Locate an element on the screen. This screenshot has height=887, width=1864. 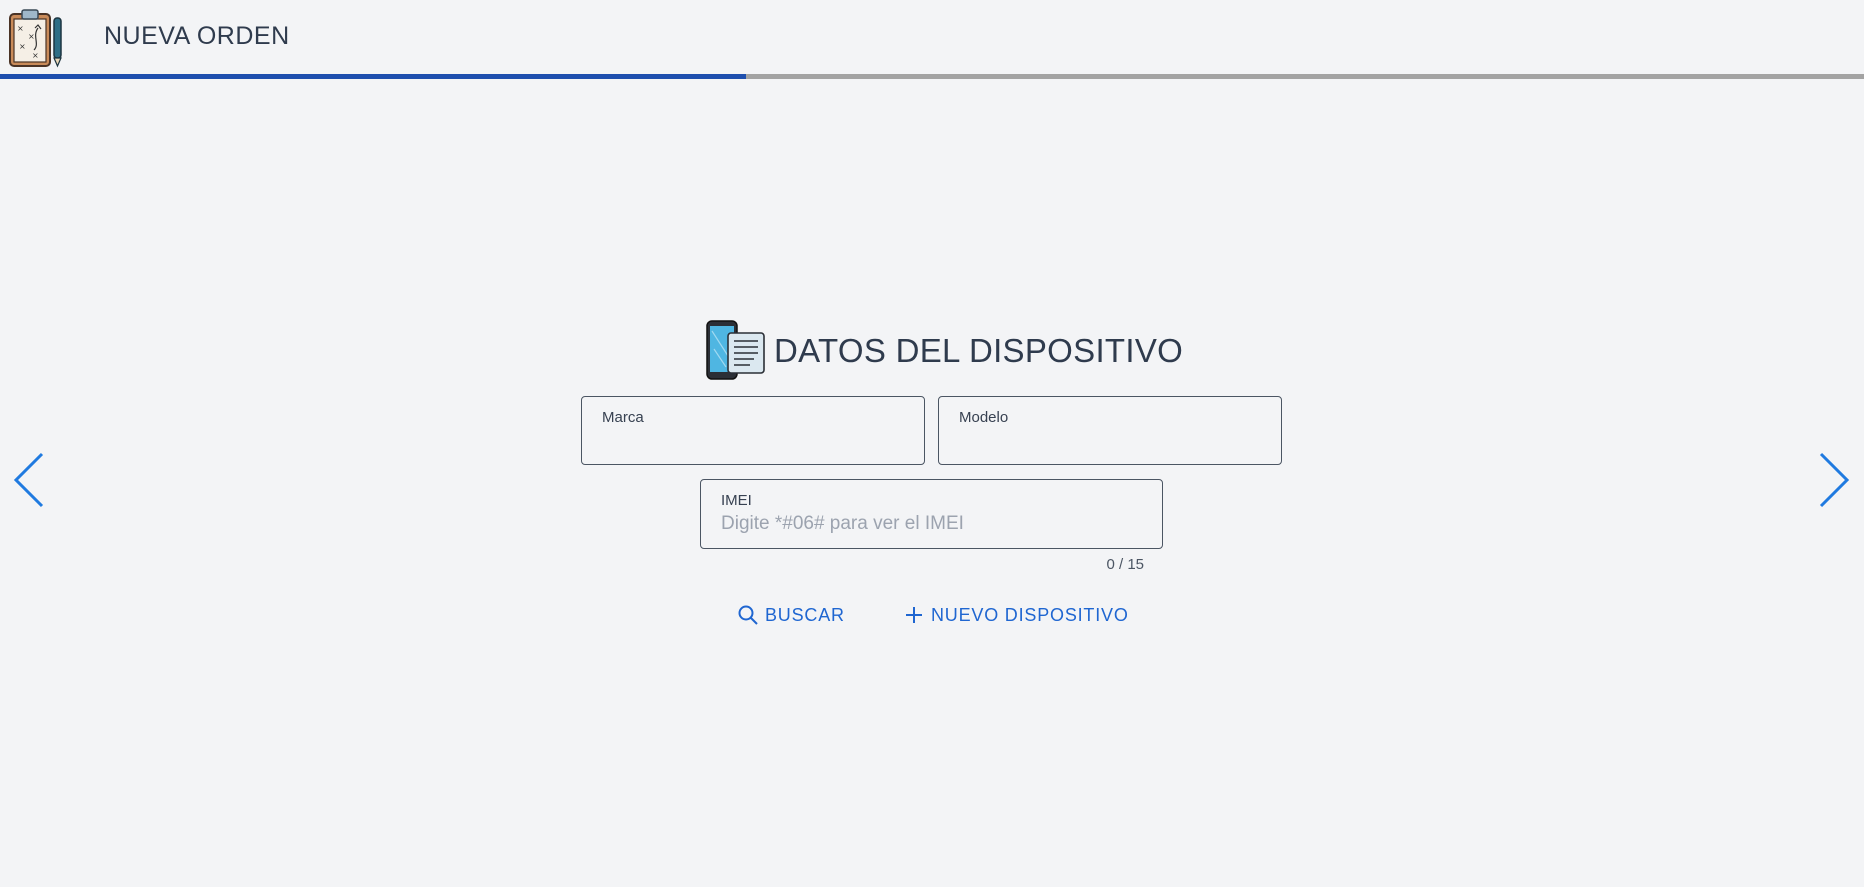
phone-document-icon is located at coordinates (736, 351).